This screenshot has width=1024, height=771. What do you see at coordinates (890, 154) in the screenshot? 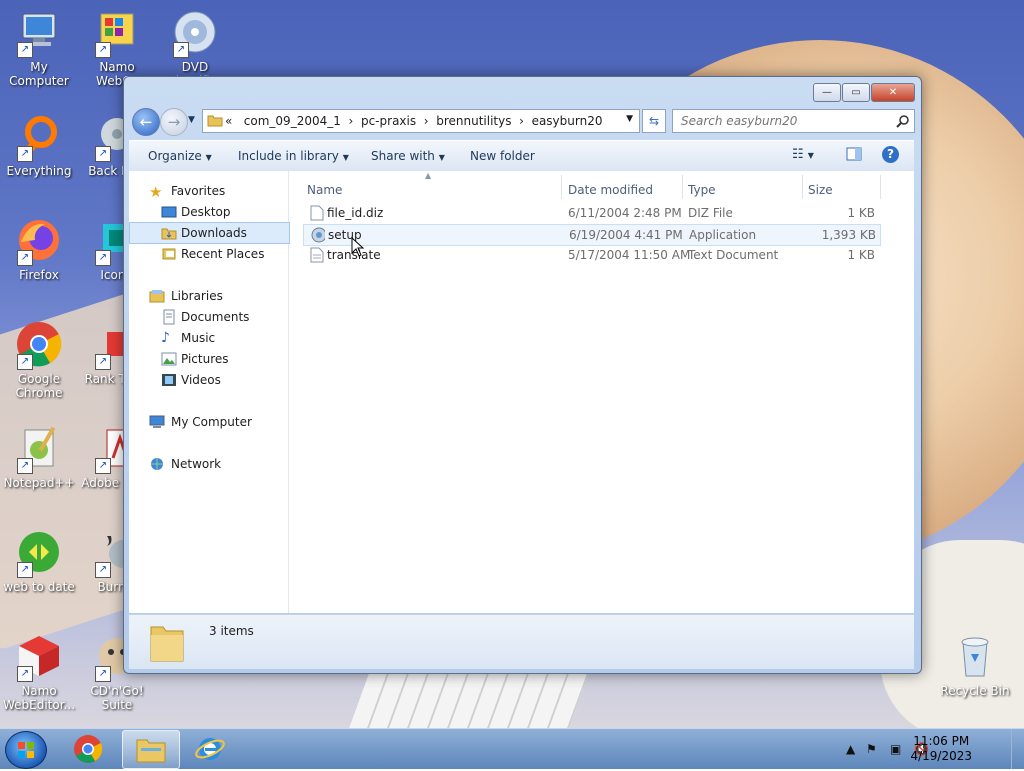
I see `help-icon: ?` at bounding box center [890, 154].